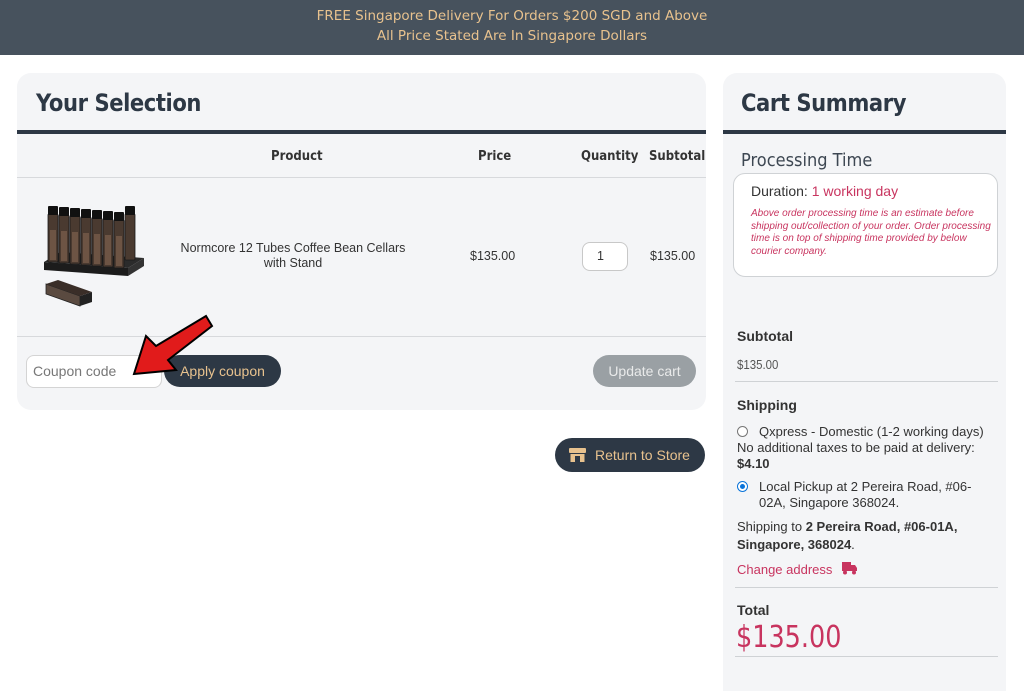  What do you see at coordinates (742, 431) in the screenshot?
I see `shipping-option-qxpress-radio` at bounding box center [742, 431].